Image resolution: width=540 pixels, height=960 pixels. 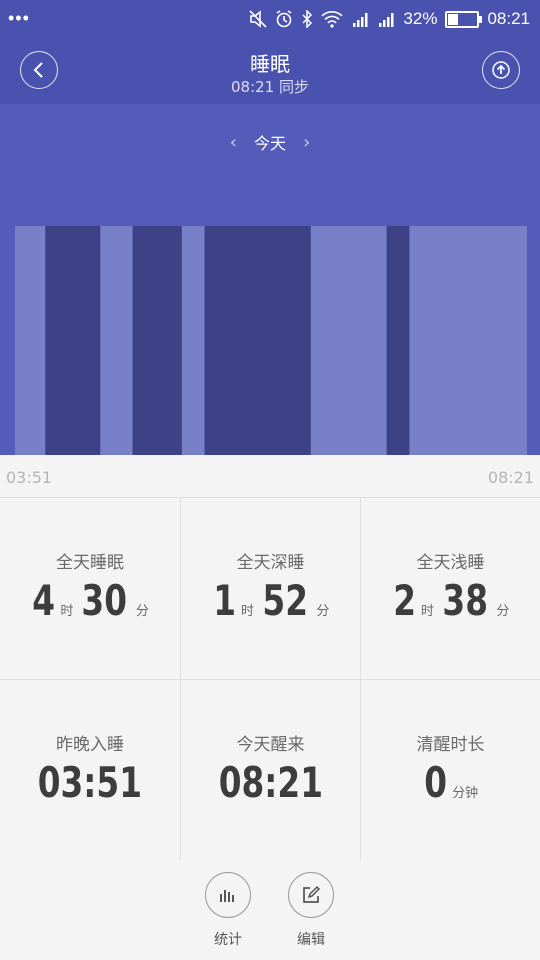 What do you see at coordinates (450, 563) in the screenshot?
I see `stat-label: 全天浅睡` at bounding box center [450, 563].